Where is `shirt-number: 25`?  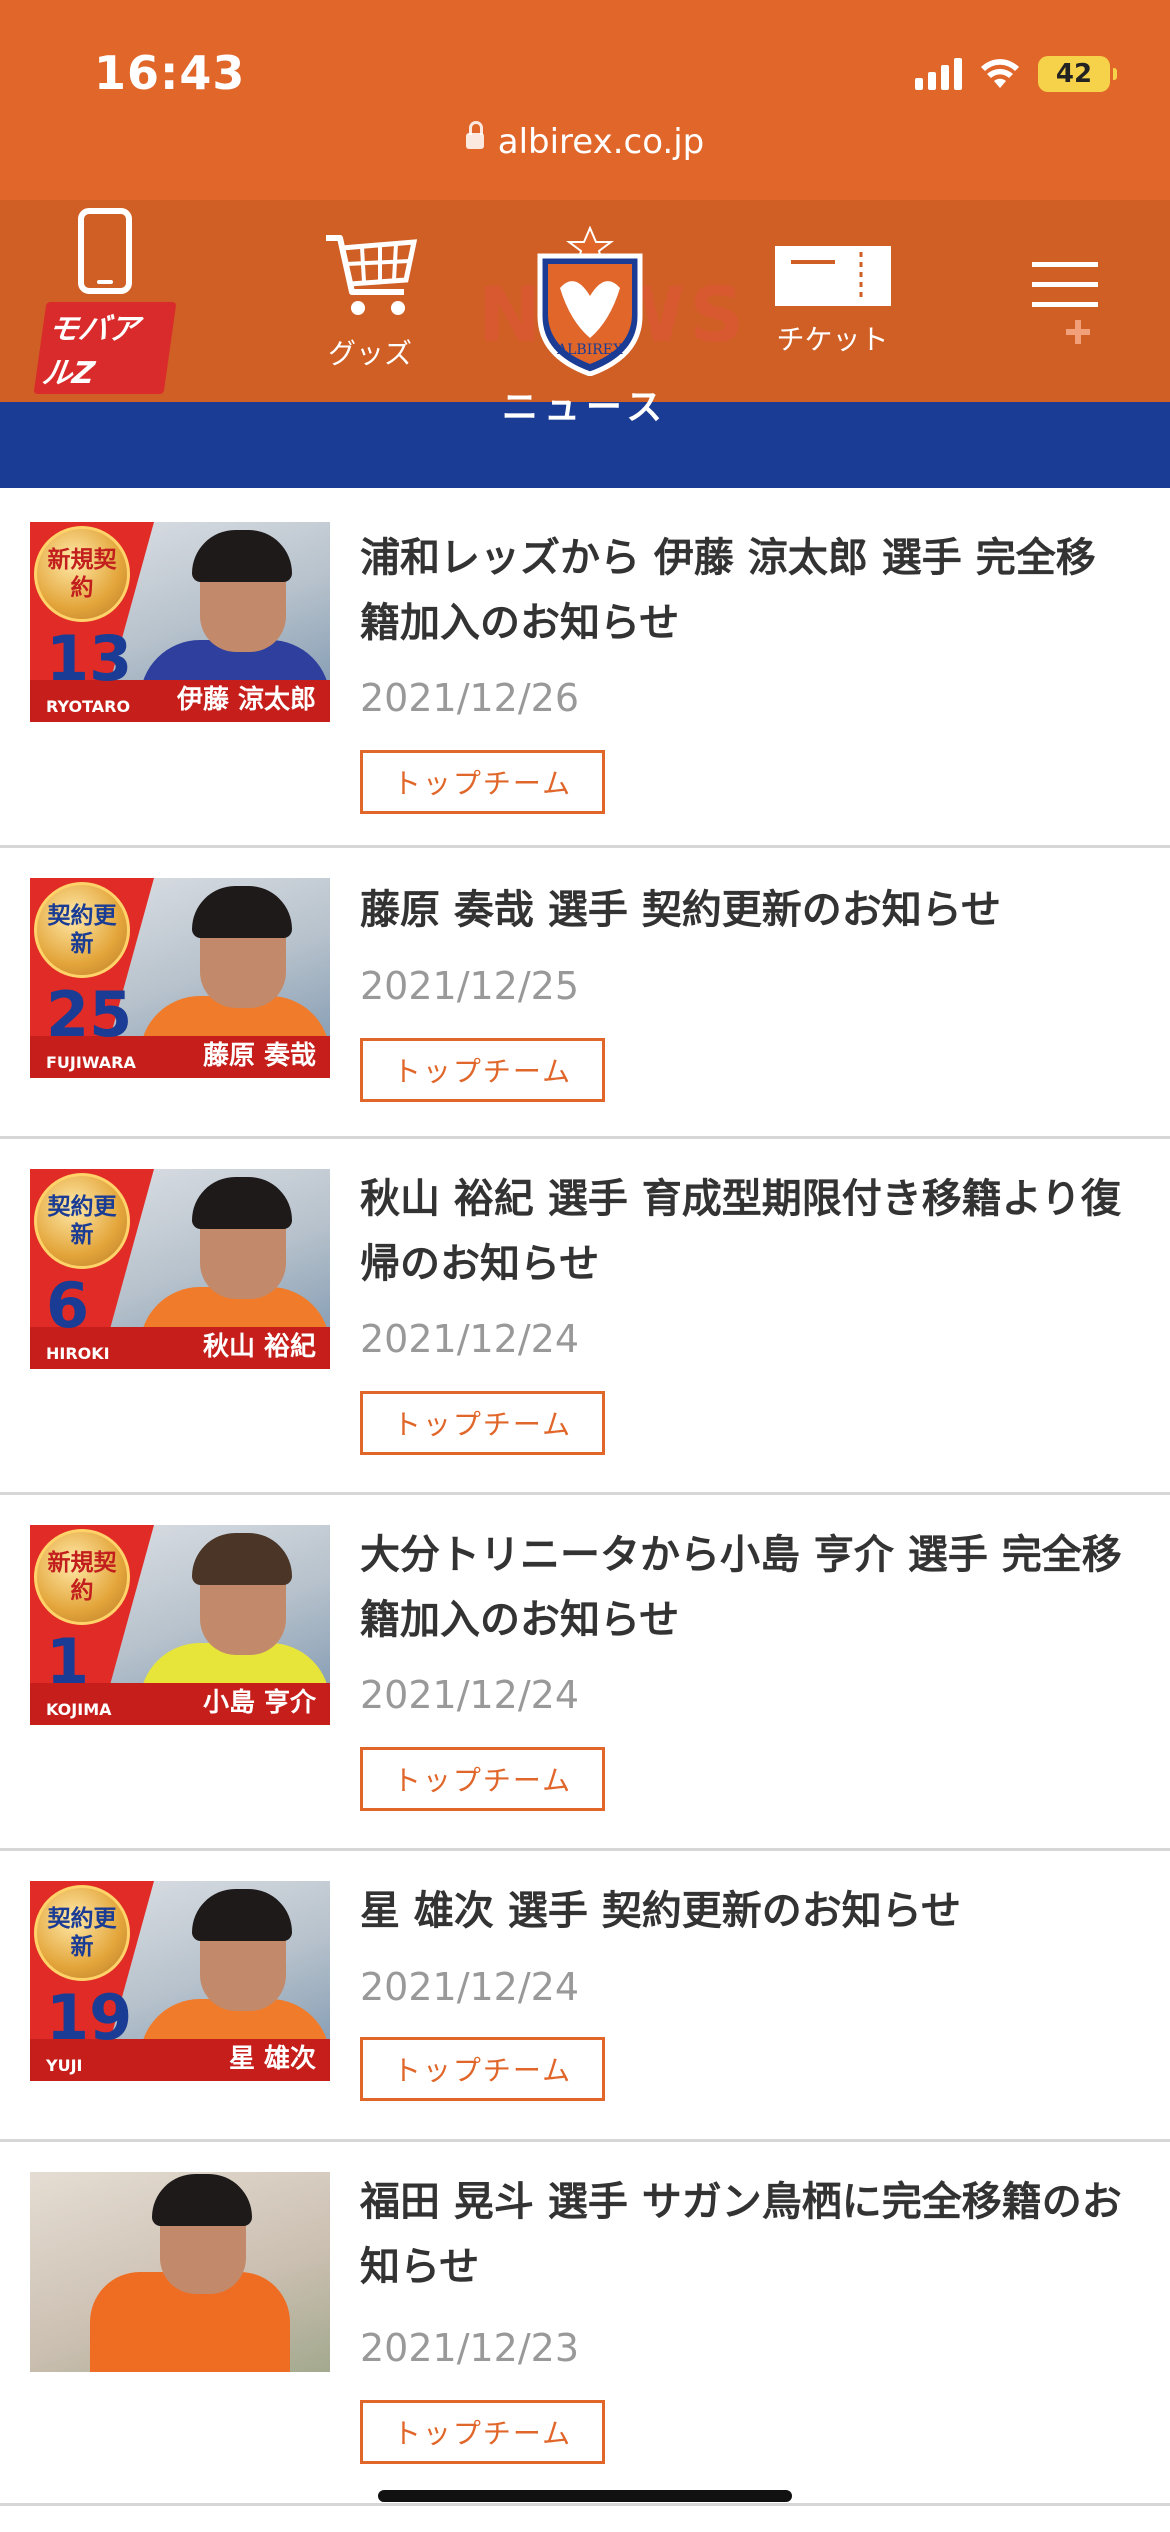 shirt-number: 25 is located at coordinates (89, 1014).